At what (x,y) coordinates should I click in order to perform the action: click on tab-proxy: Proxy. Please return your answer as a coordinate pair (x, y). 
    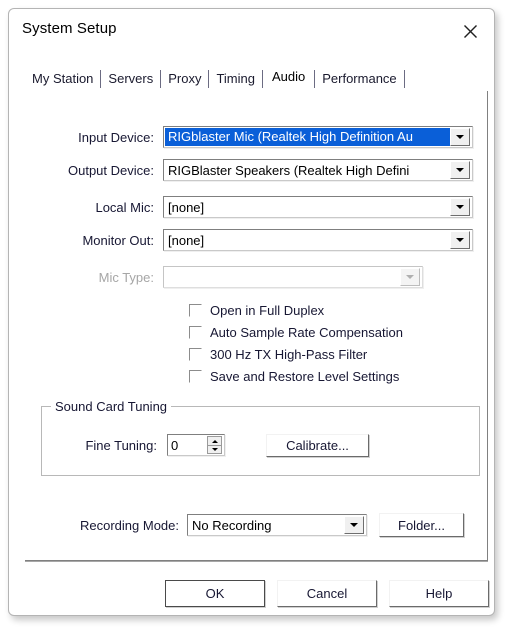
    Looking at the image, I should click on (184, 79).